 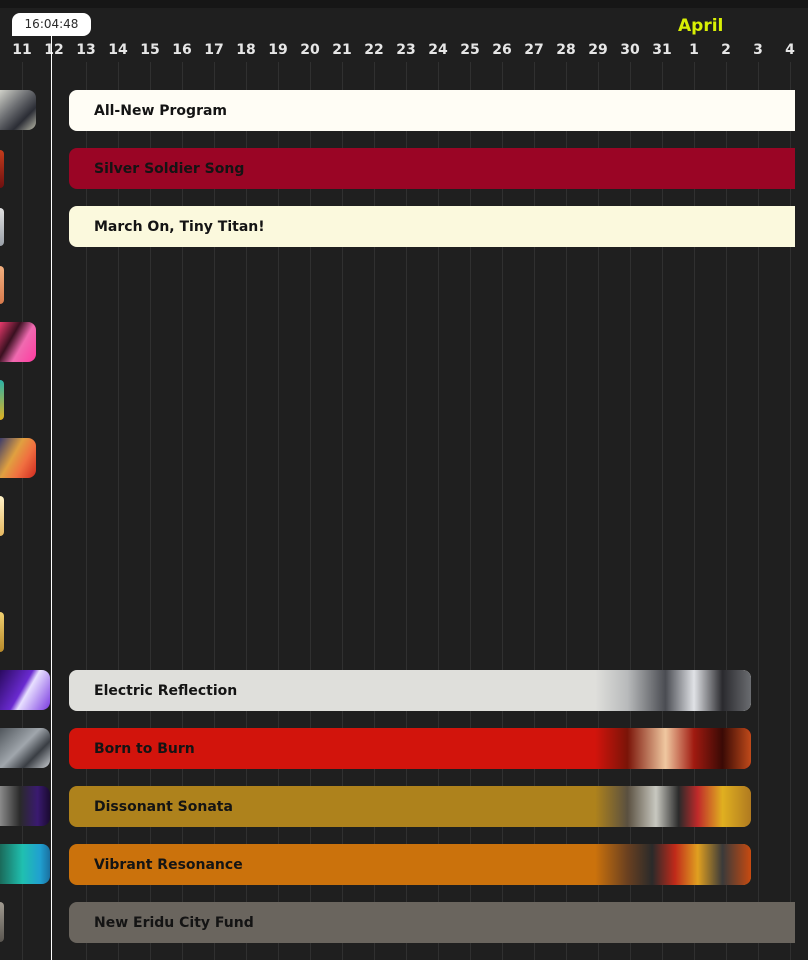 What do you see at coordinates (534, 50) in the screenshot?
I see `day-label: 27` at bounding box center [534, 50].